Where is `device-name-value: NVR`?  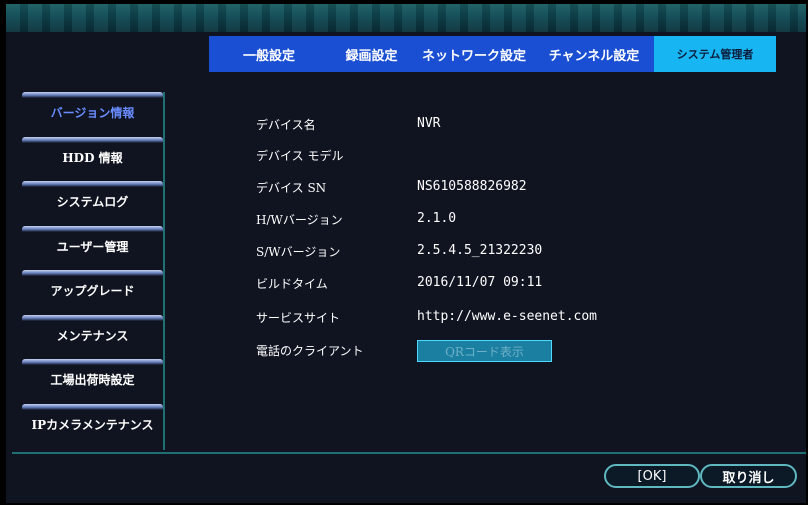 device-name-value: NVR is located at coordinates (429, 123).